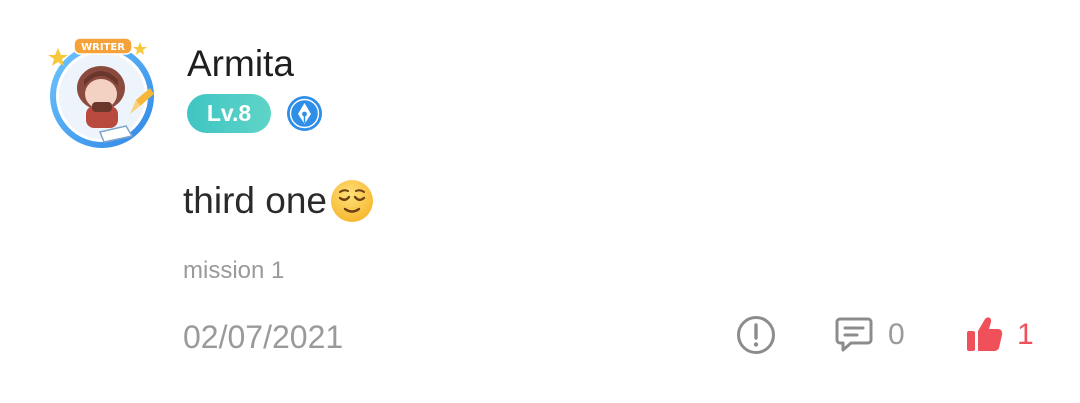 This screenshot has width=1080, height=403. I want to click on fountain-pen-nib-icon, so click(304, 113).